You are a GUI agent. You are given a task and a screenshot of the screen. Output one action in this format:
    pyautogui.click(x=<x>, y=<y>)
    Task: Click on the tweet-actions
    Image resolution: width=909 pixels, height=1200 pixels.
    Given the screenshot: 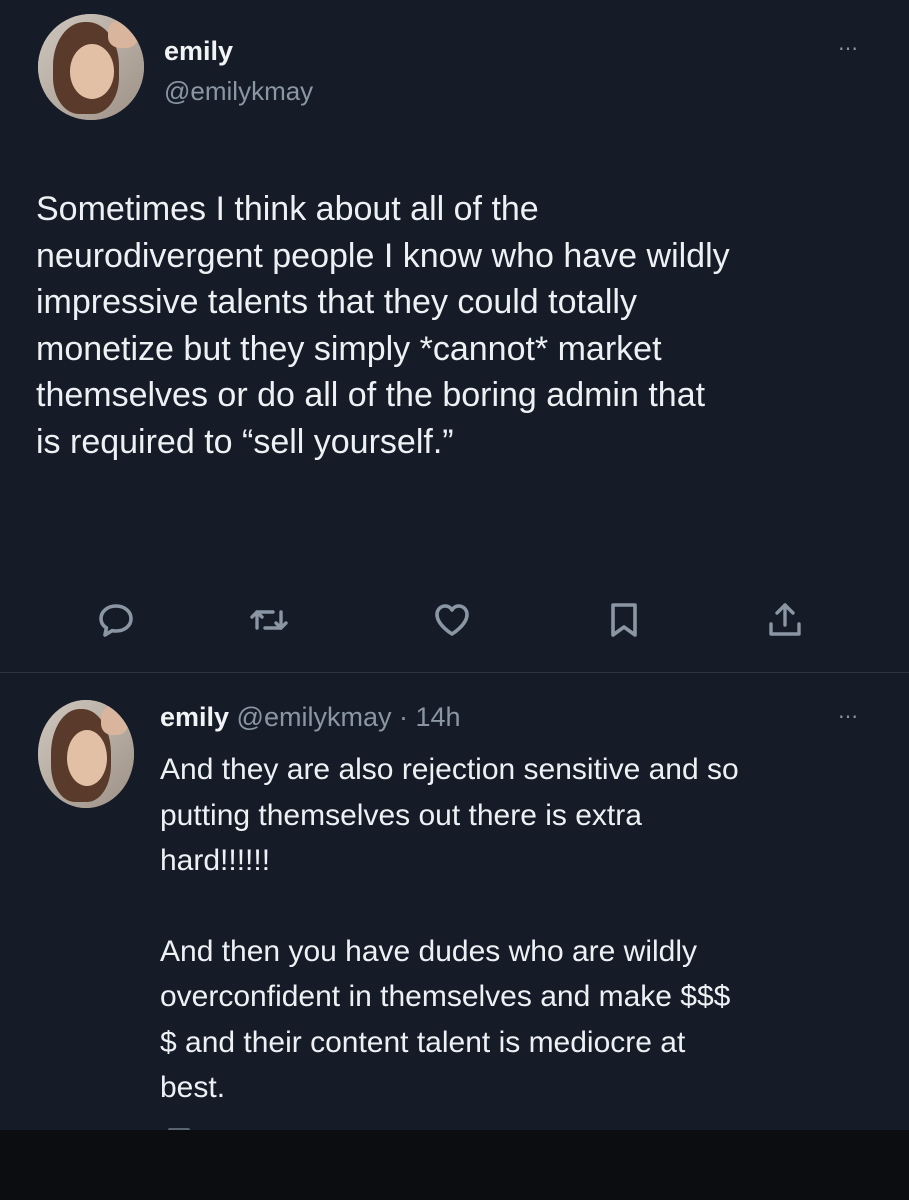 What is the action you would take?
    pyautogui.click(x=454, y=626)
    